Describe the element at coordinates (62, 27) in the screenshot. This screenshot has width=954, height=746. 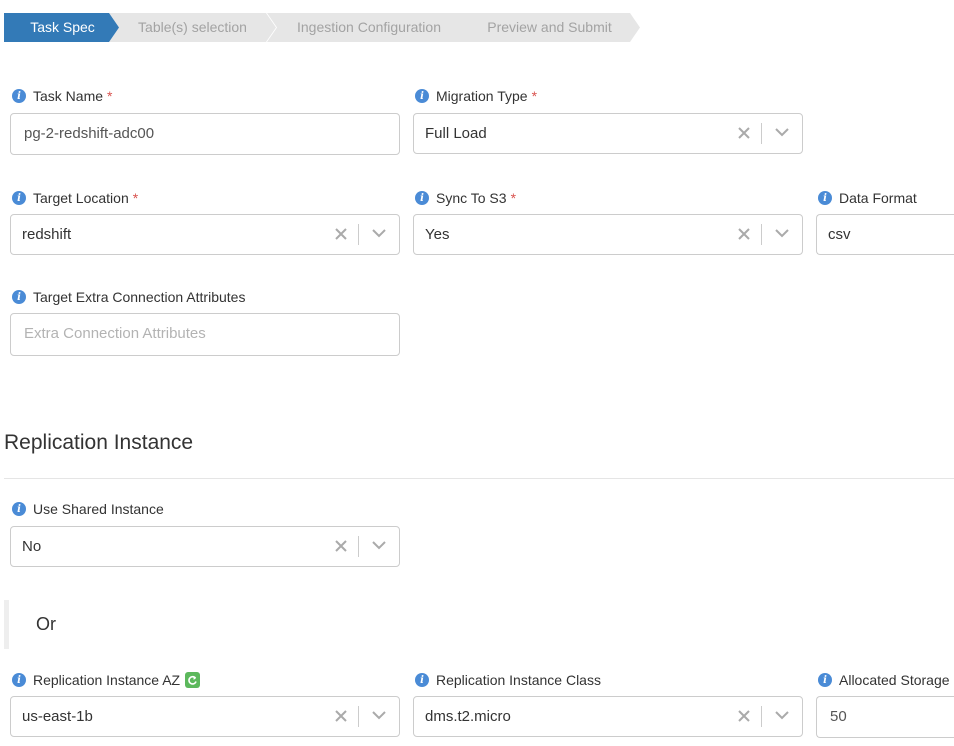
I see `wizard-step-task-spec: Task Spec` at that location.